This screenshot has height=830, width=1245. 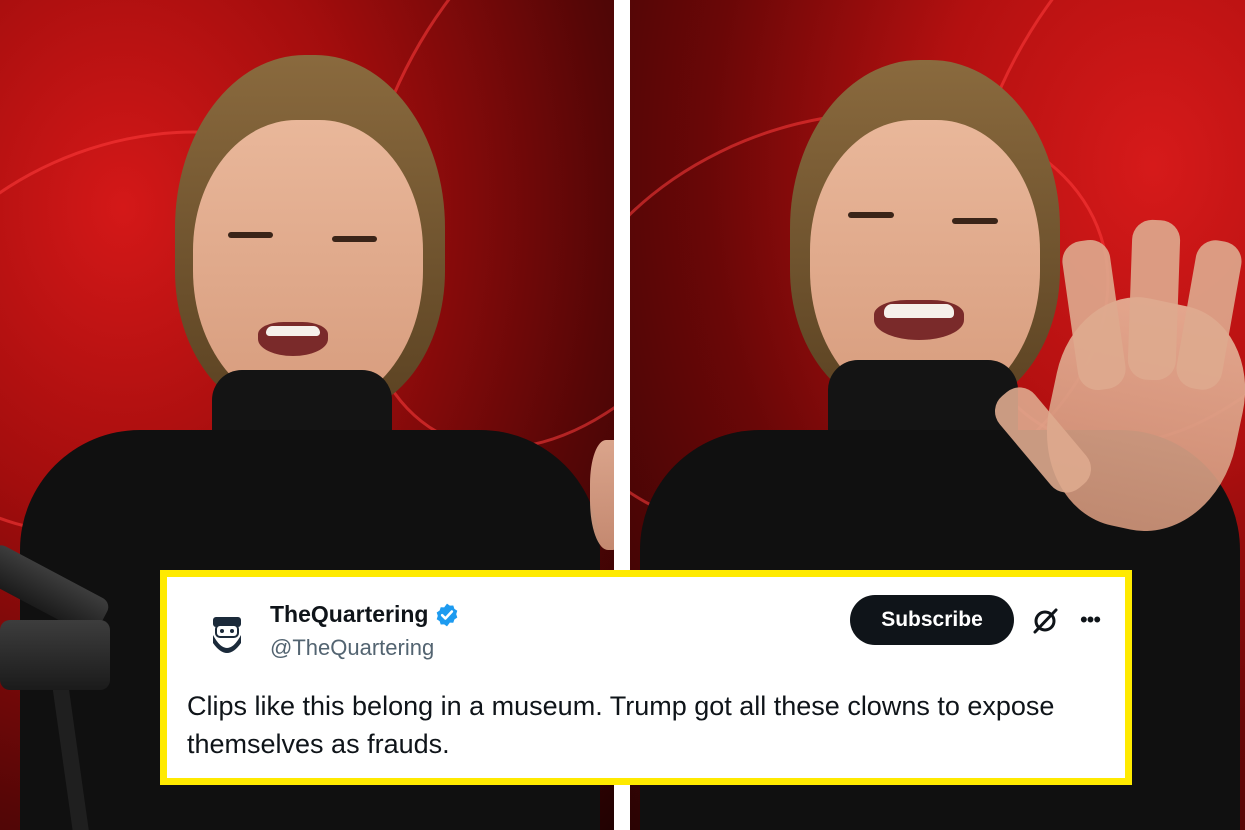 I want to click on mic-arm, so click(x=55, y=655).